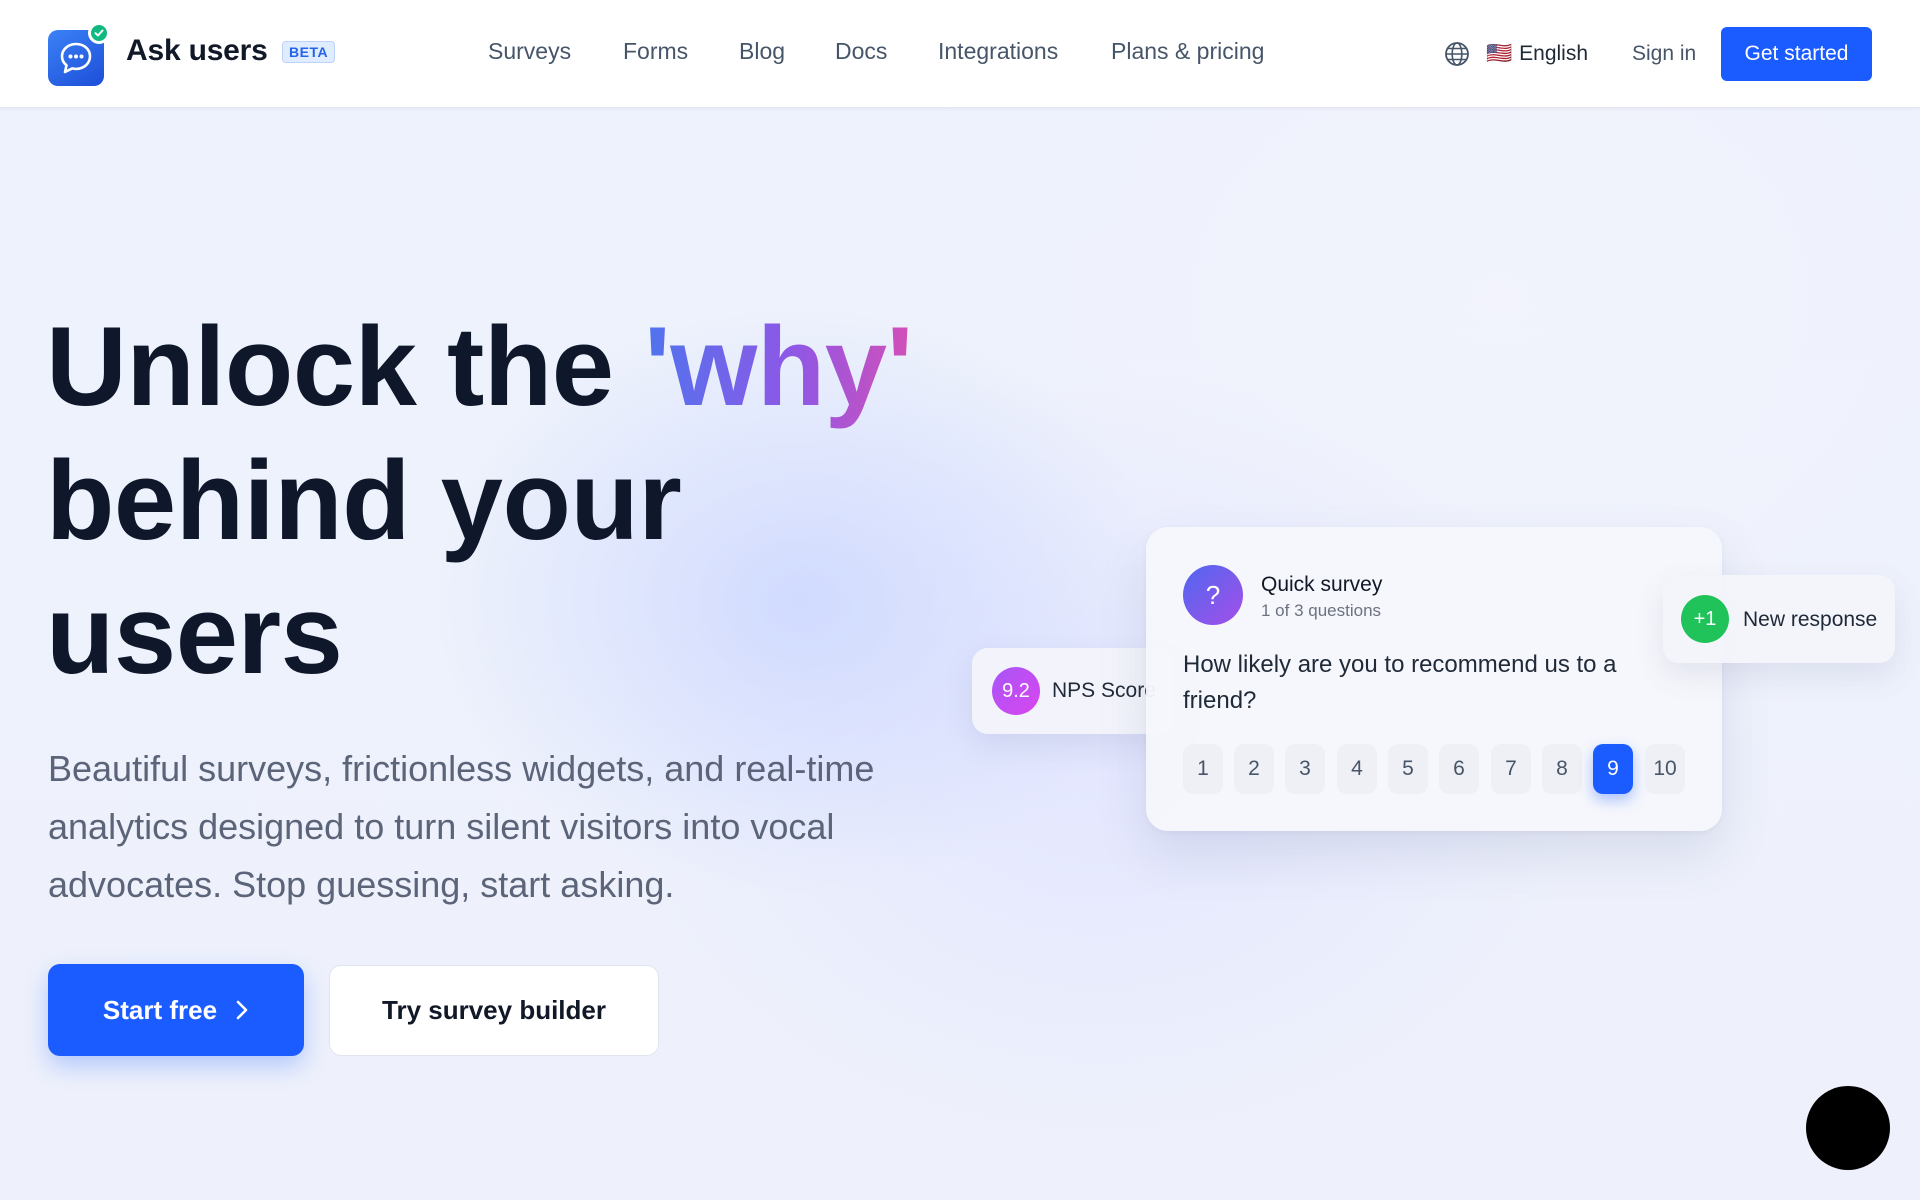 This screenshot has height=1200, width=1920. Describe the element at coordinates (1203, 769) in the screenshot. I see `rating-option: 1` at that location.